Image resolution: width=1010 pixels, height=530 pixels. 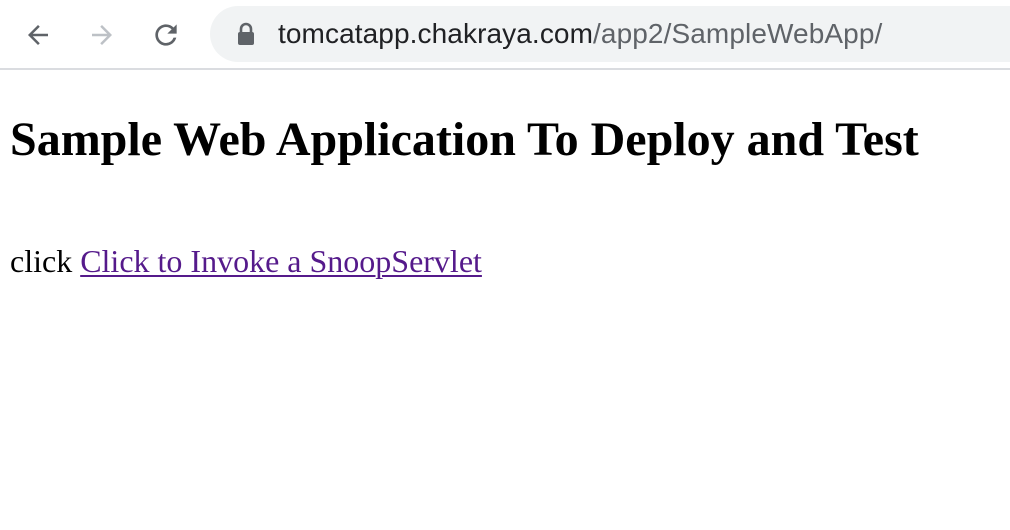 I want to click on arrow-right-icon, so click(x=102, y=35).